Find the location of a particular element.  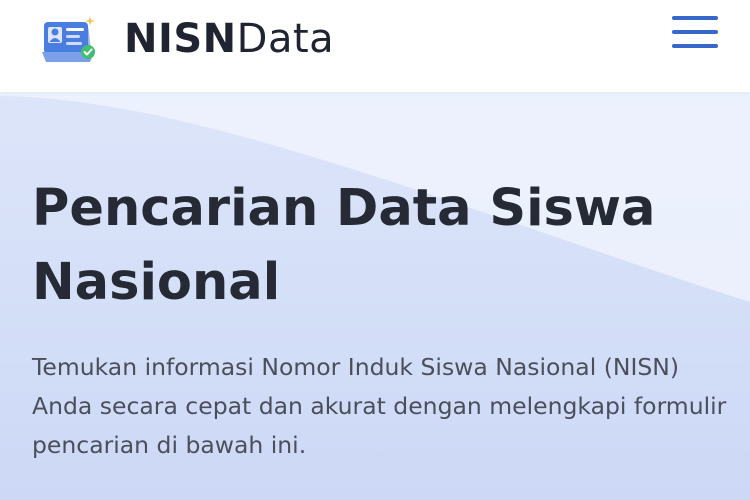

brand-name: NISNData is located at coordinates (229, 39).